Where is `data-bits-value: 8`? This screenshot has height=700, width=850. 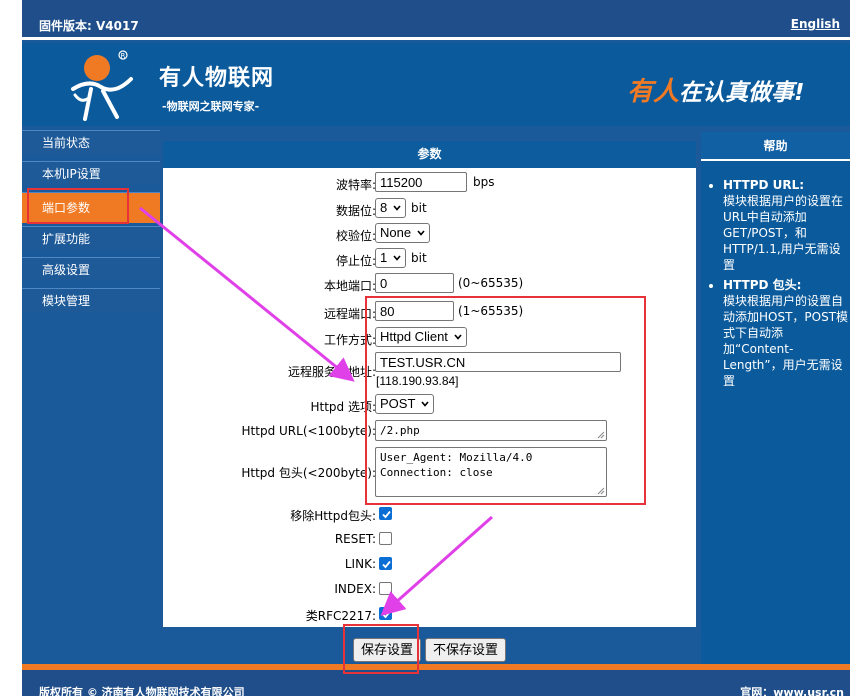
data-bits-value: 8 is located at coordinates (384, 207).